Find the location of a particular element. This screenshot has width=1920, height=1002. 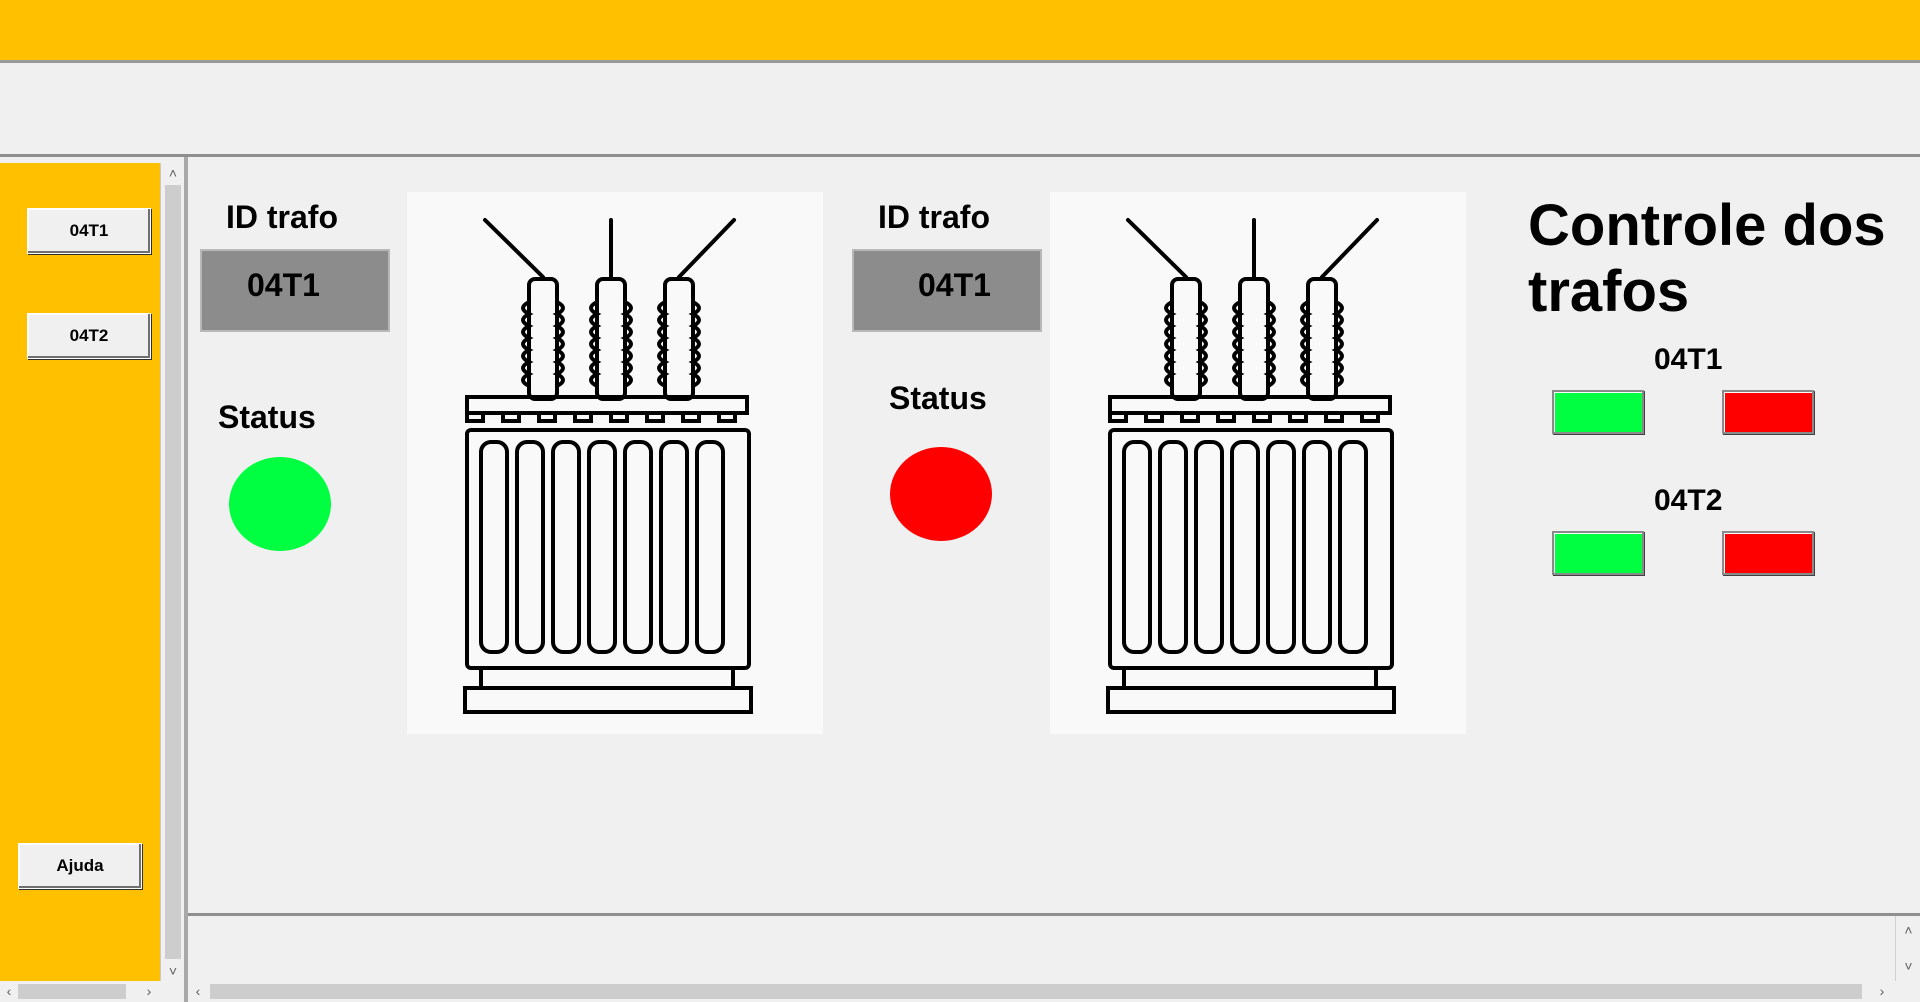

help-button: Ajuda is located at coordinates (80, 866).